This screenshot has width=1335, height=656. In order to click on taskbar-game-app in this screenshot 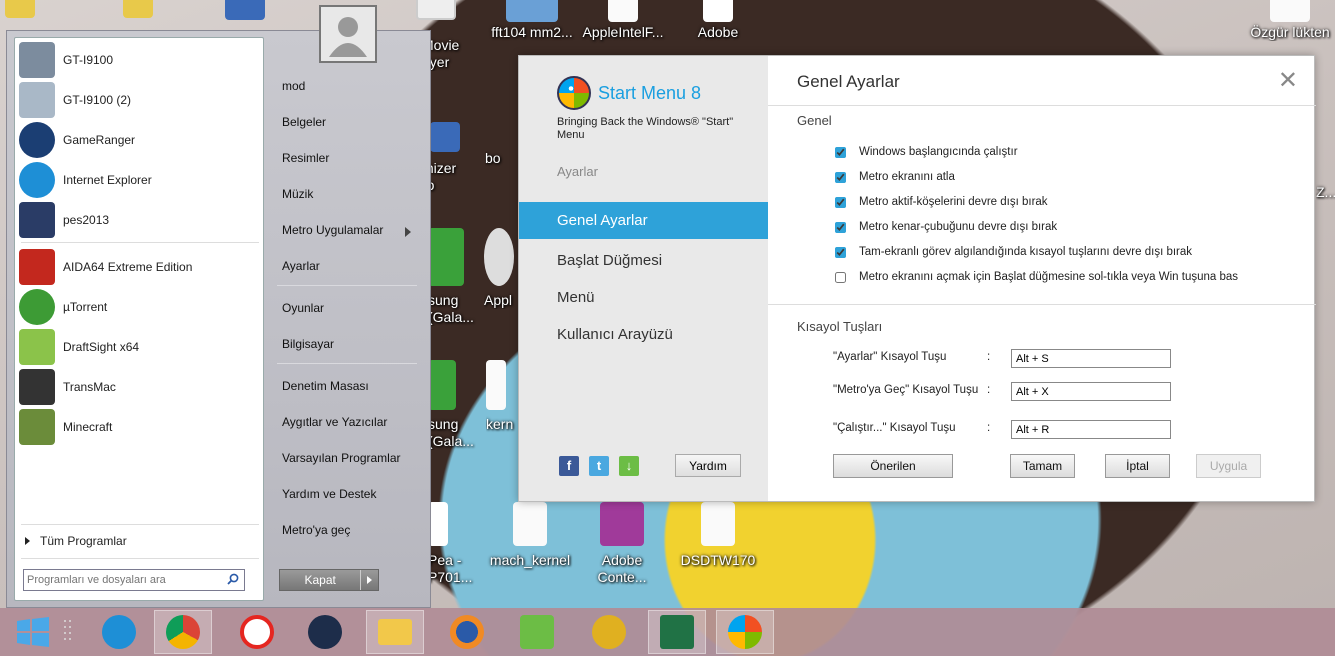, I will do `click(609, 632)`.